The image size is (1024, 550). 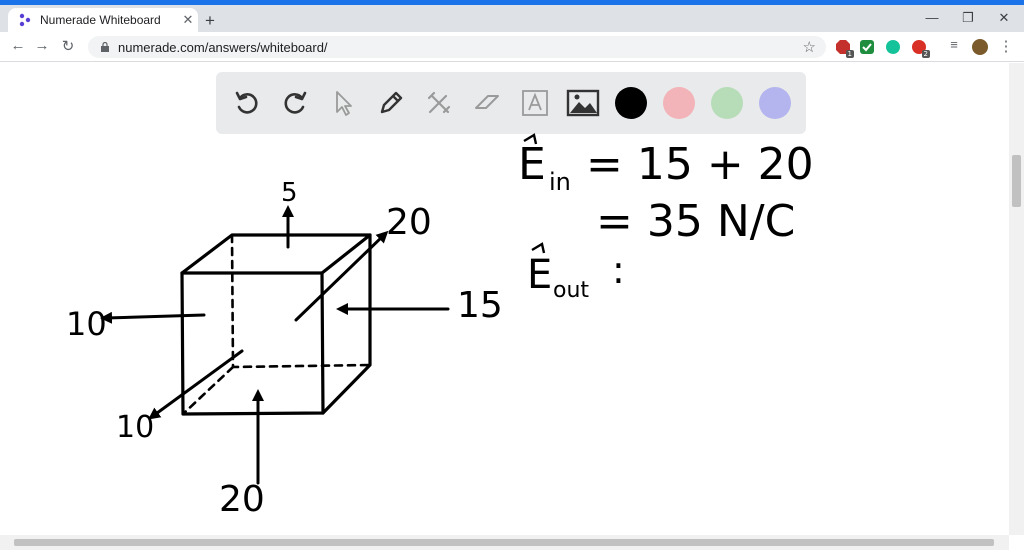 What do you see at coordinates (700, 164) in the screenshot?
I see `eq1-rhs: = 15 + 20` at bounding box center [700, 164].